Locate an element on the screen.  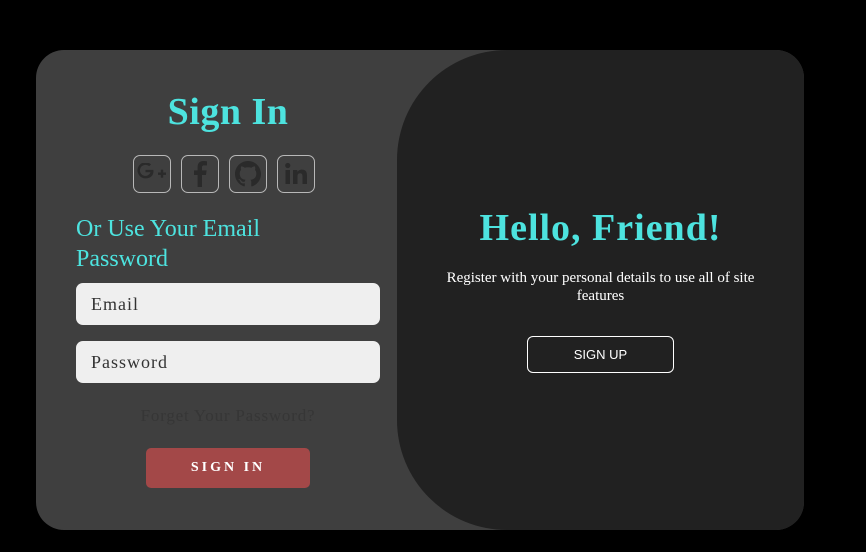
facebook-button is located at coordinates (200, 174).